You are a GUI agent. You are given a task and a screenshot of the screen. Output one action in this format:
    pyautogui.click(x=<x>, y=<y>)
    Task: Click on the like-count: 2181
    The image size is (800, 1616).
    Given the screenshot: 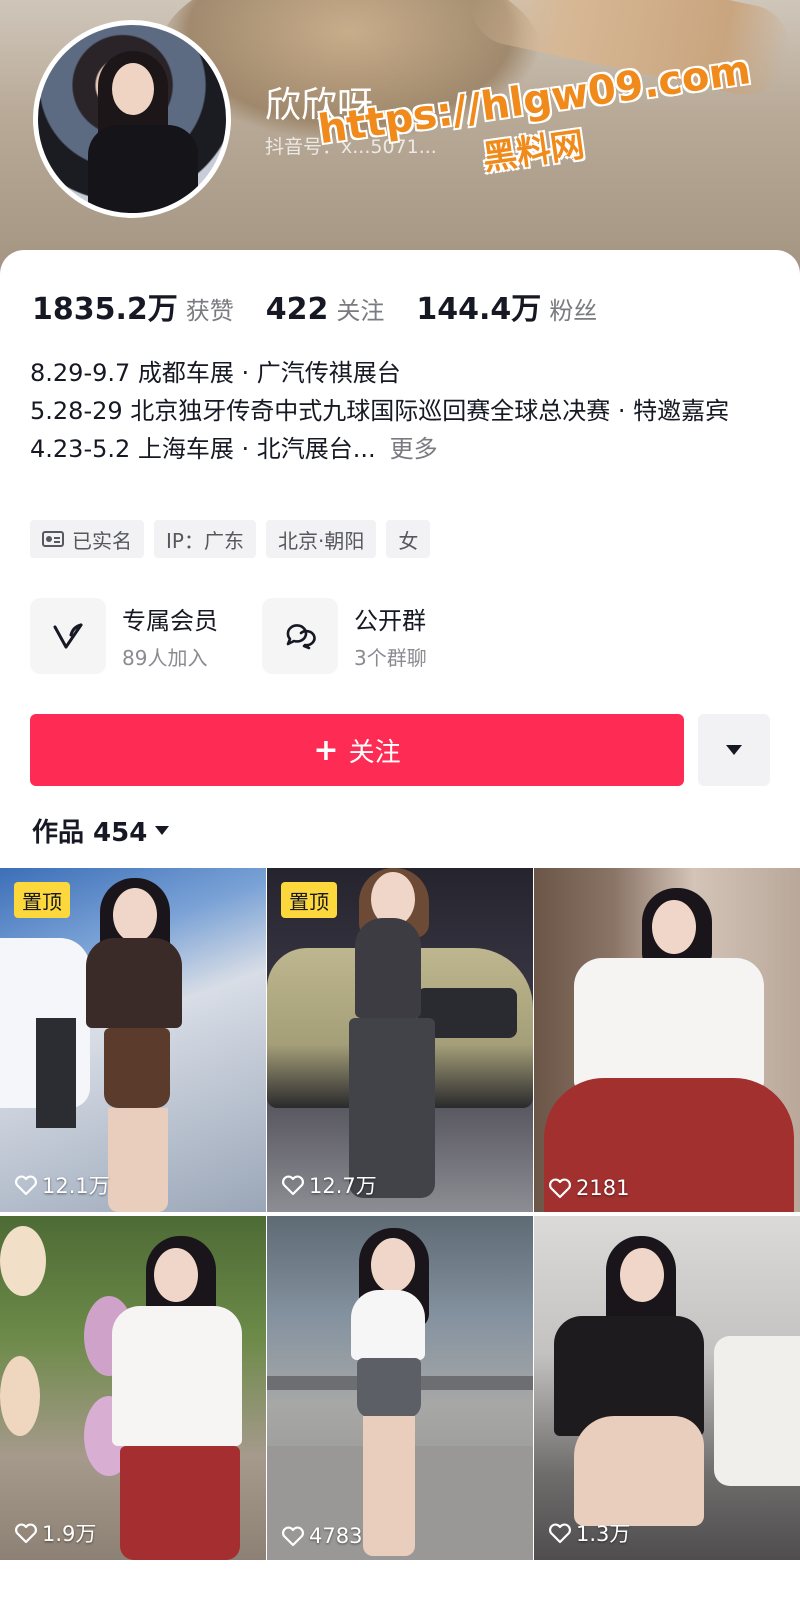 What is the action you would take?
    pyautogui.click(x=588, y=1188)
    